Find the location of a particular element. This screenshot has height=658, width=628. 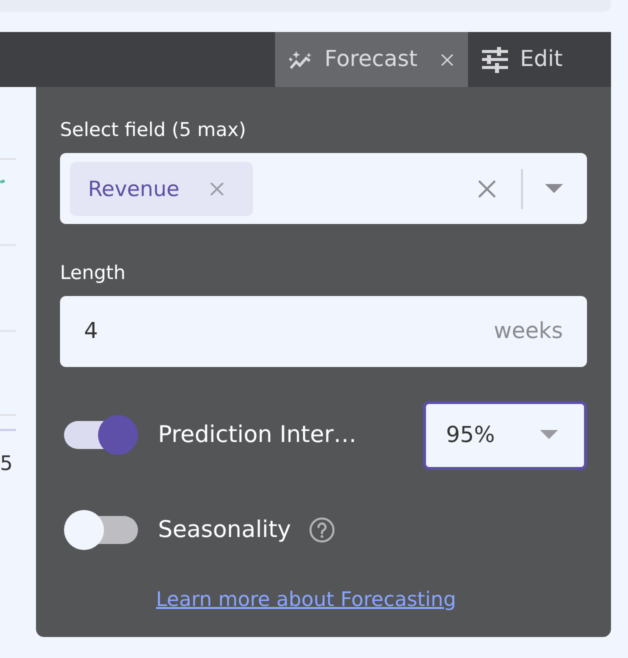

toolbar-tab: Forecast is located at coordinates (371, 59).